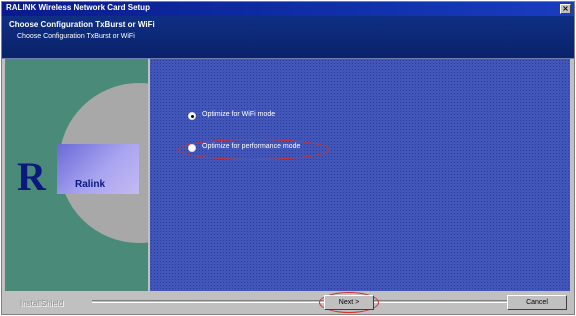  I want to click on header-title: Choose Configuration TxBurst or WiFi, so click(82, 24).